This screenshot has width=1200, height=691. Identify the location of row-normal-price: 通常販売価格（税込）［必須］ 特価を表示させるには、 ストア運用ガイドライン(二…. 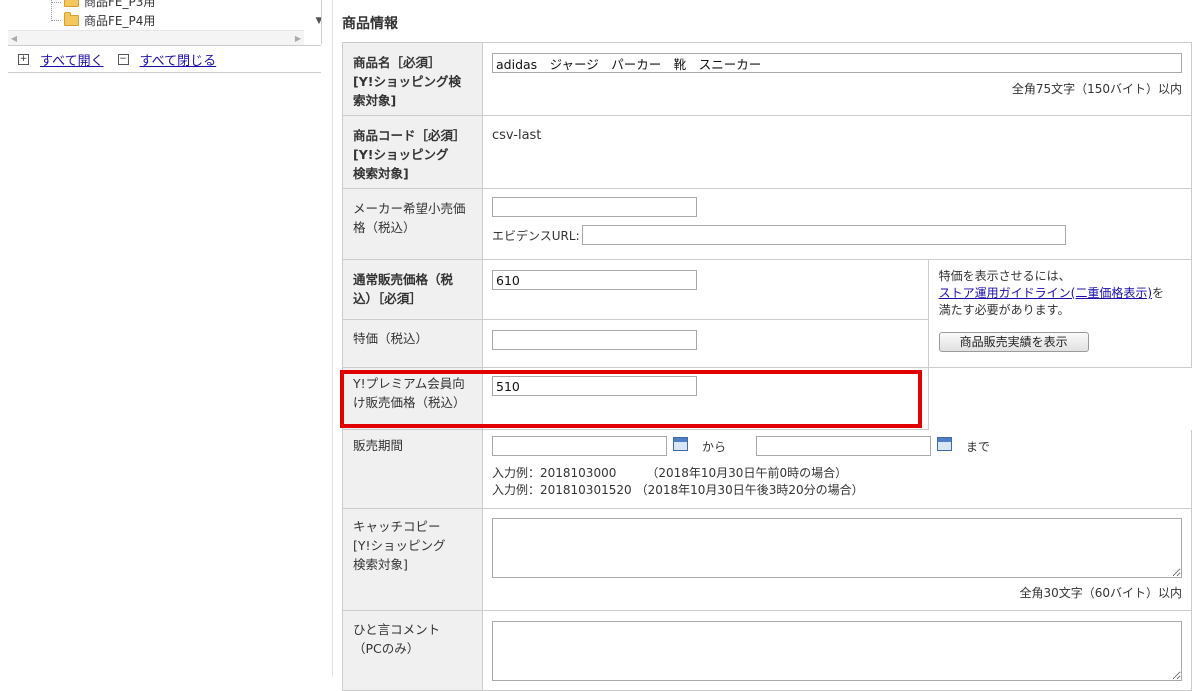
(767, 313).